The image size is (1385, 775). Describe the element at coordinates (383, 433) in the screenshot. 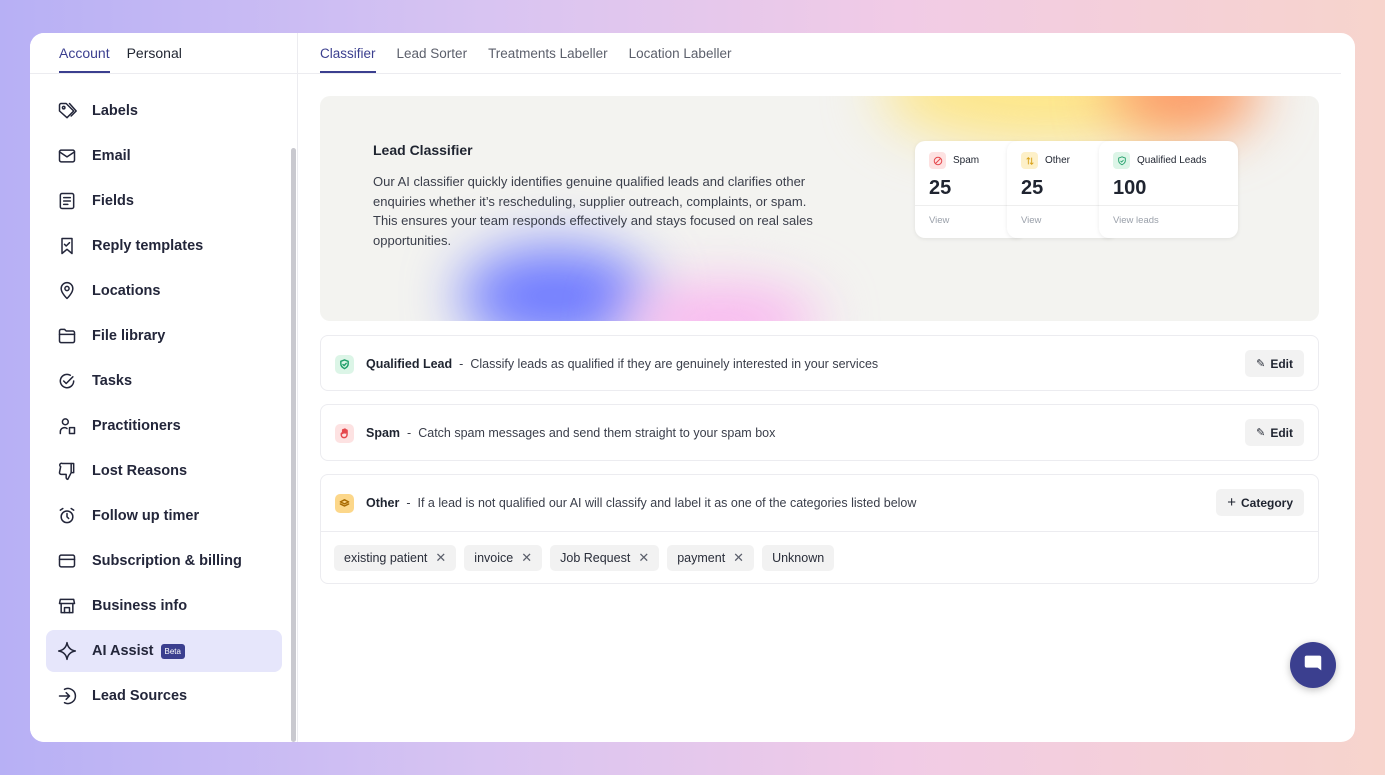

I see `row-title: Spam` at that location.